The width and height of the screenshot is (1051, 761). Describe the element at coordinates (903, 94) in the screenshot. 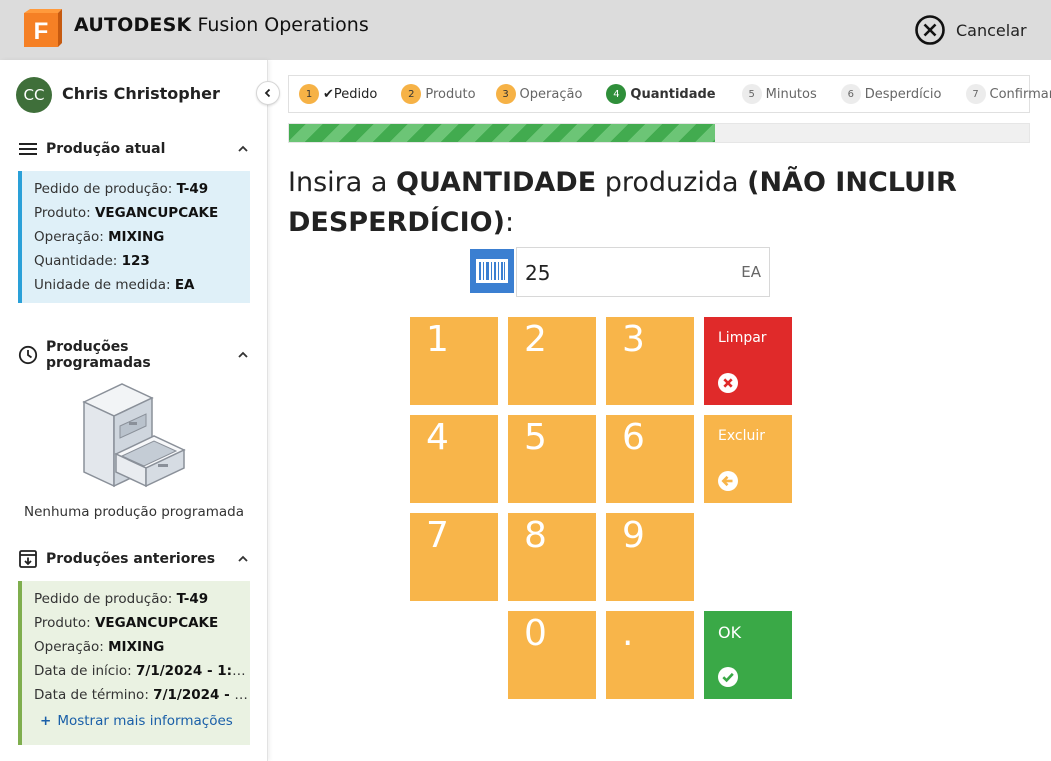

I see `step-label: Desperdício` at that location.